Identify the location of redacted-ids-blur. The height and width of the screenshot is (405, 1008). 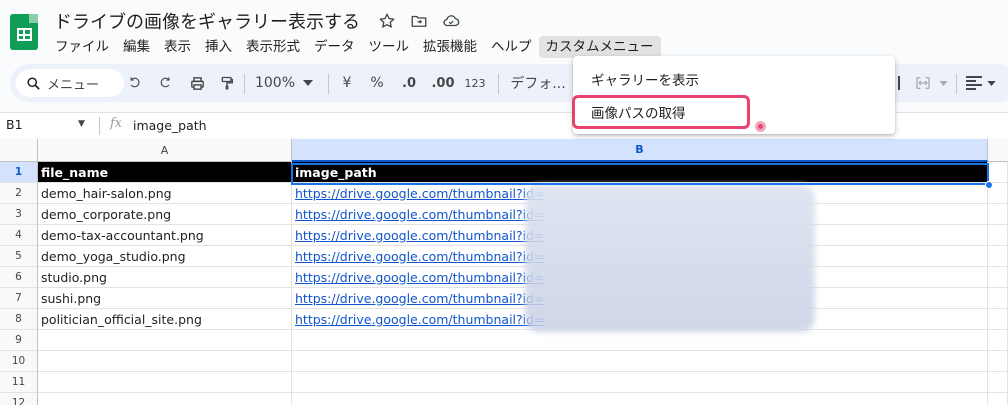
(670, 258).